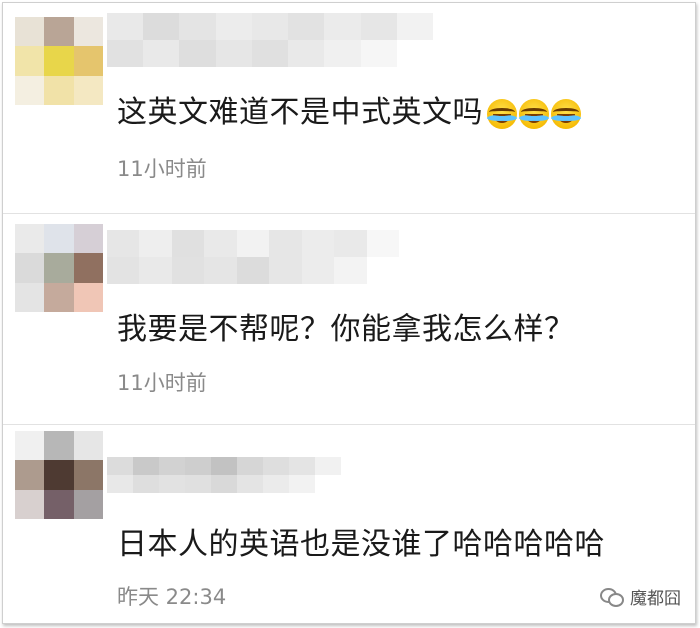 Image resolution: width=700 pixels, height=628 pixels. What do you see at coordinates (640, 596) in the screenshot?
I see `watermark: 魔都囧` at bounding box center [640, 596].